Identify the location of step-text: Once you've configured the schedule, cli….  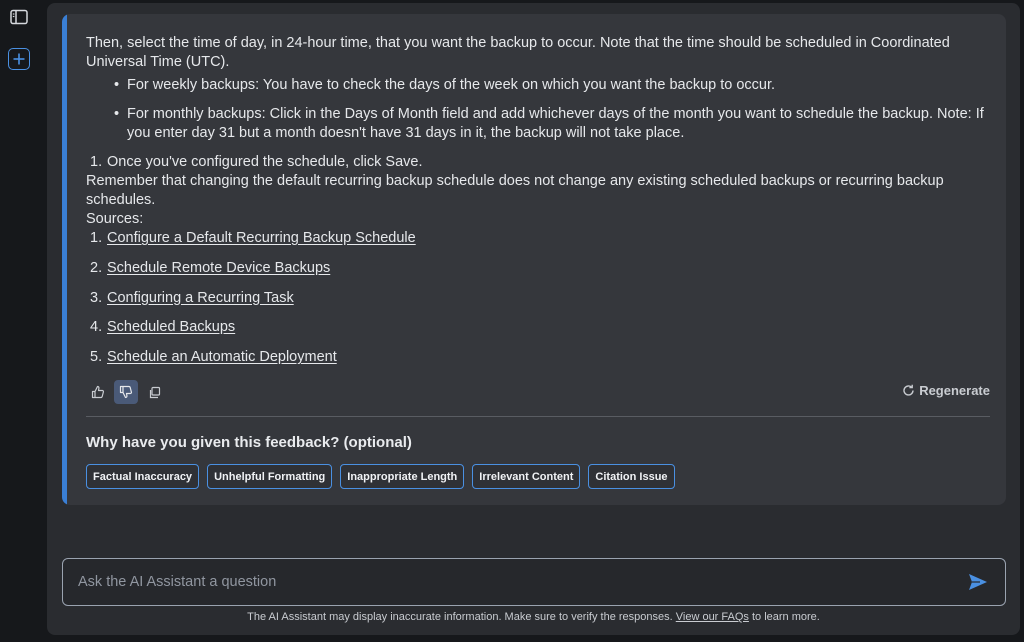
(265, 162).